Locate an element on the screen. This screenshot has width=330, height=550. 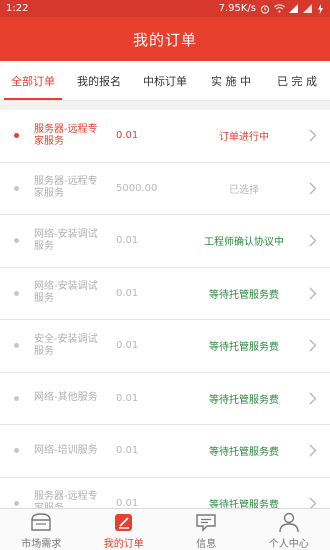
orders-icon is located at coordinates (124, 522).